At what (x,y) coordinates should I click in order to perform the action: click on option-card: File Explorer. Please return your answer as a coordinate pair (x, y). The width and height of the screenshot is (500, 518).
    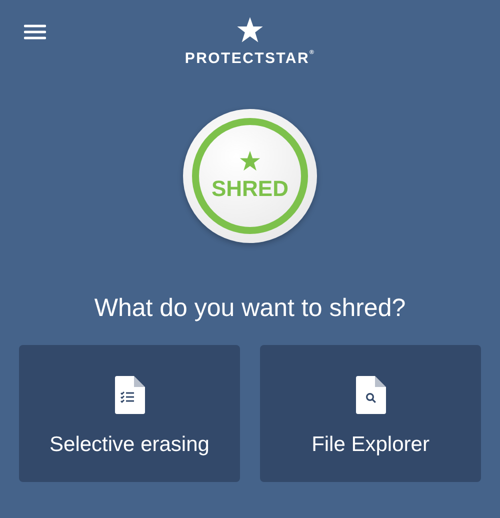
    Looking at the image, I should click on (370, 413).